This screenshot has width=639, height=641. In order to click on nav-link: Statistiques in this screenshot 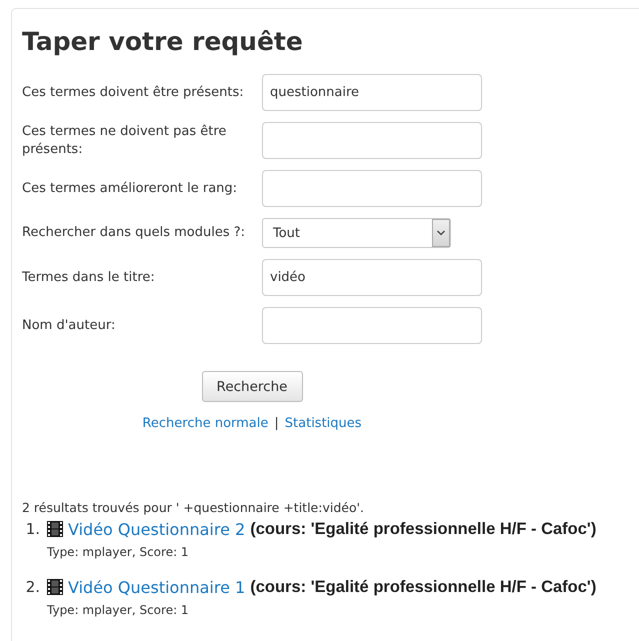, I will do `click(323, 424)`.